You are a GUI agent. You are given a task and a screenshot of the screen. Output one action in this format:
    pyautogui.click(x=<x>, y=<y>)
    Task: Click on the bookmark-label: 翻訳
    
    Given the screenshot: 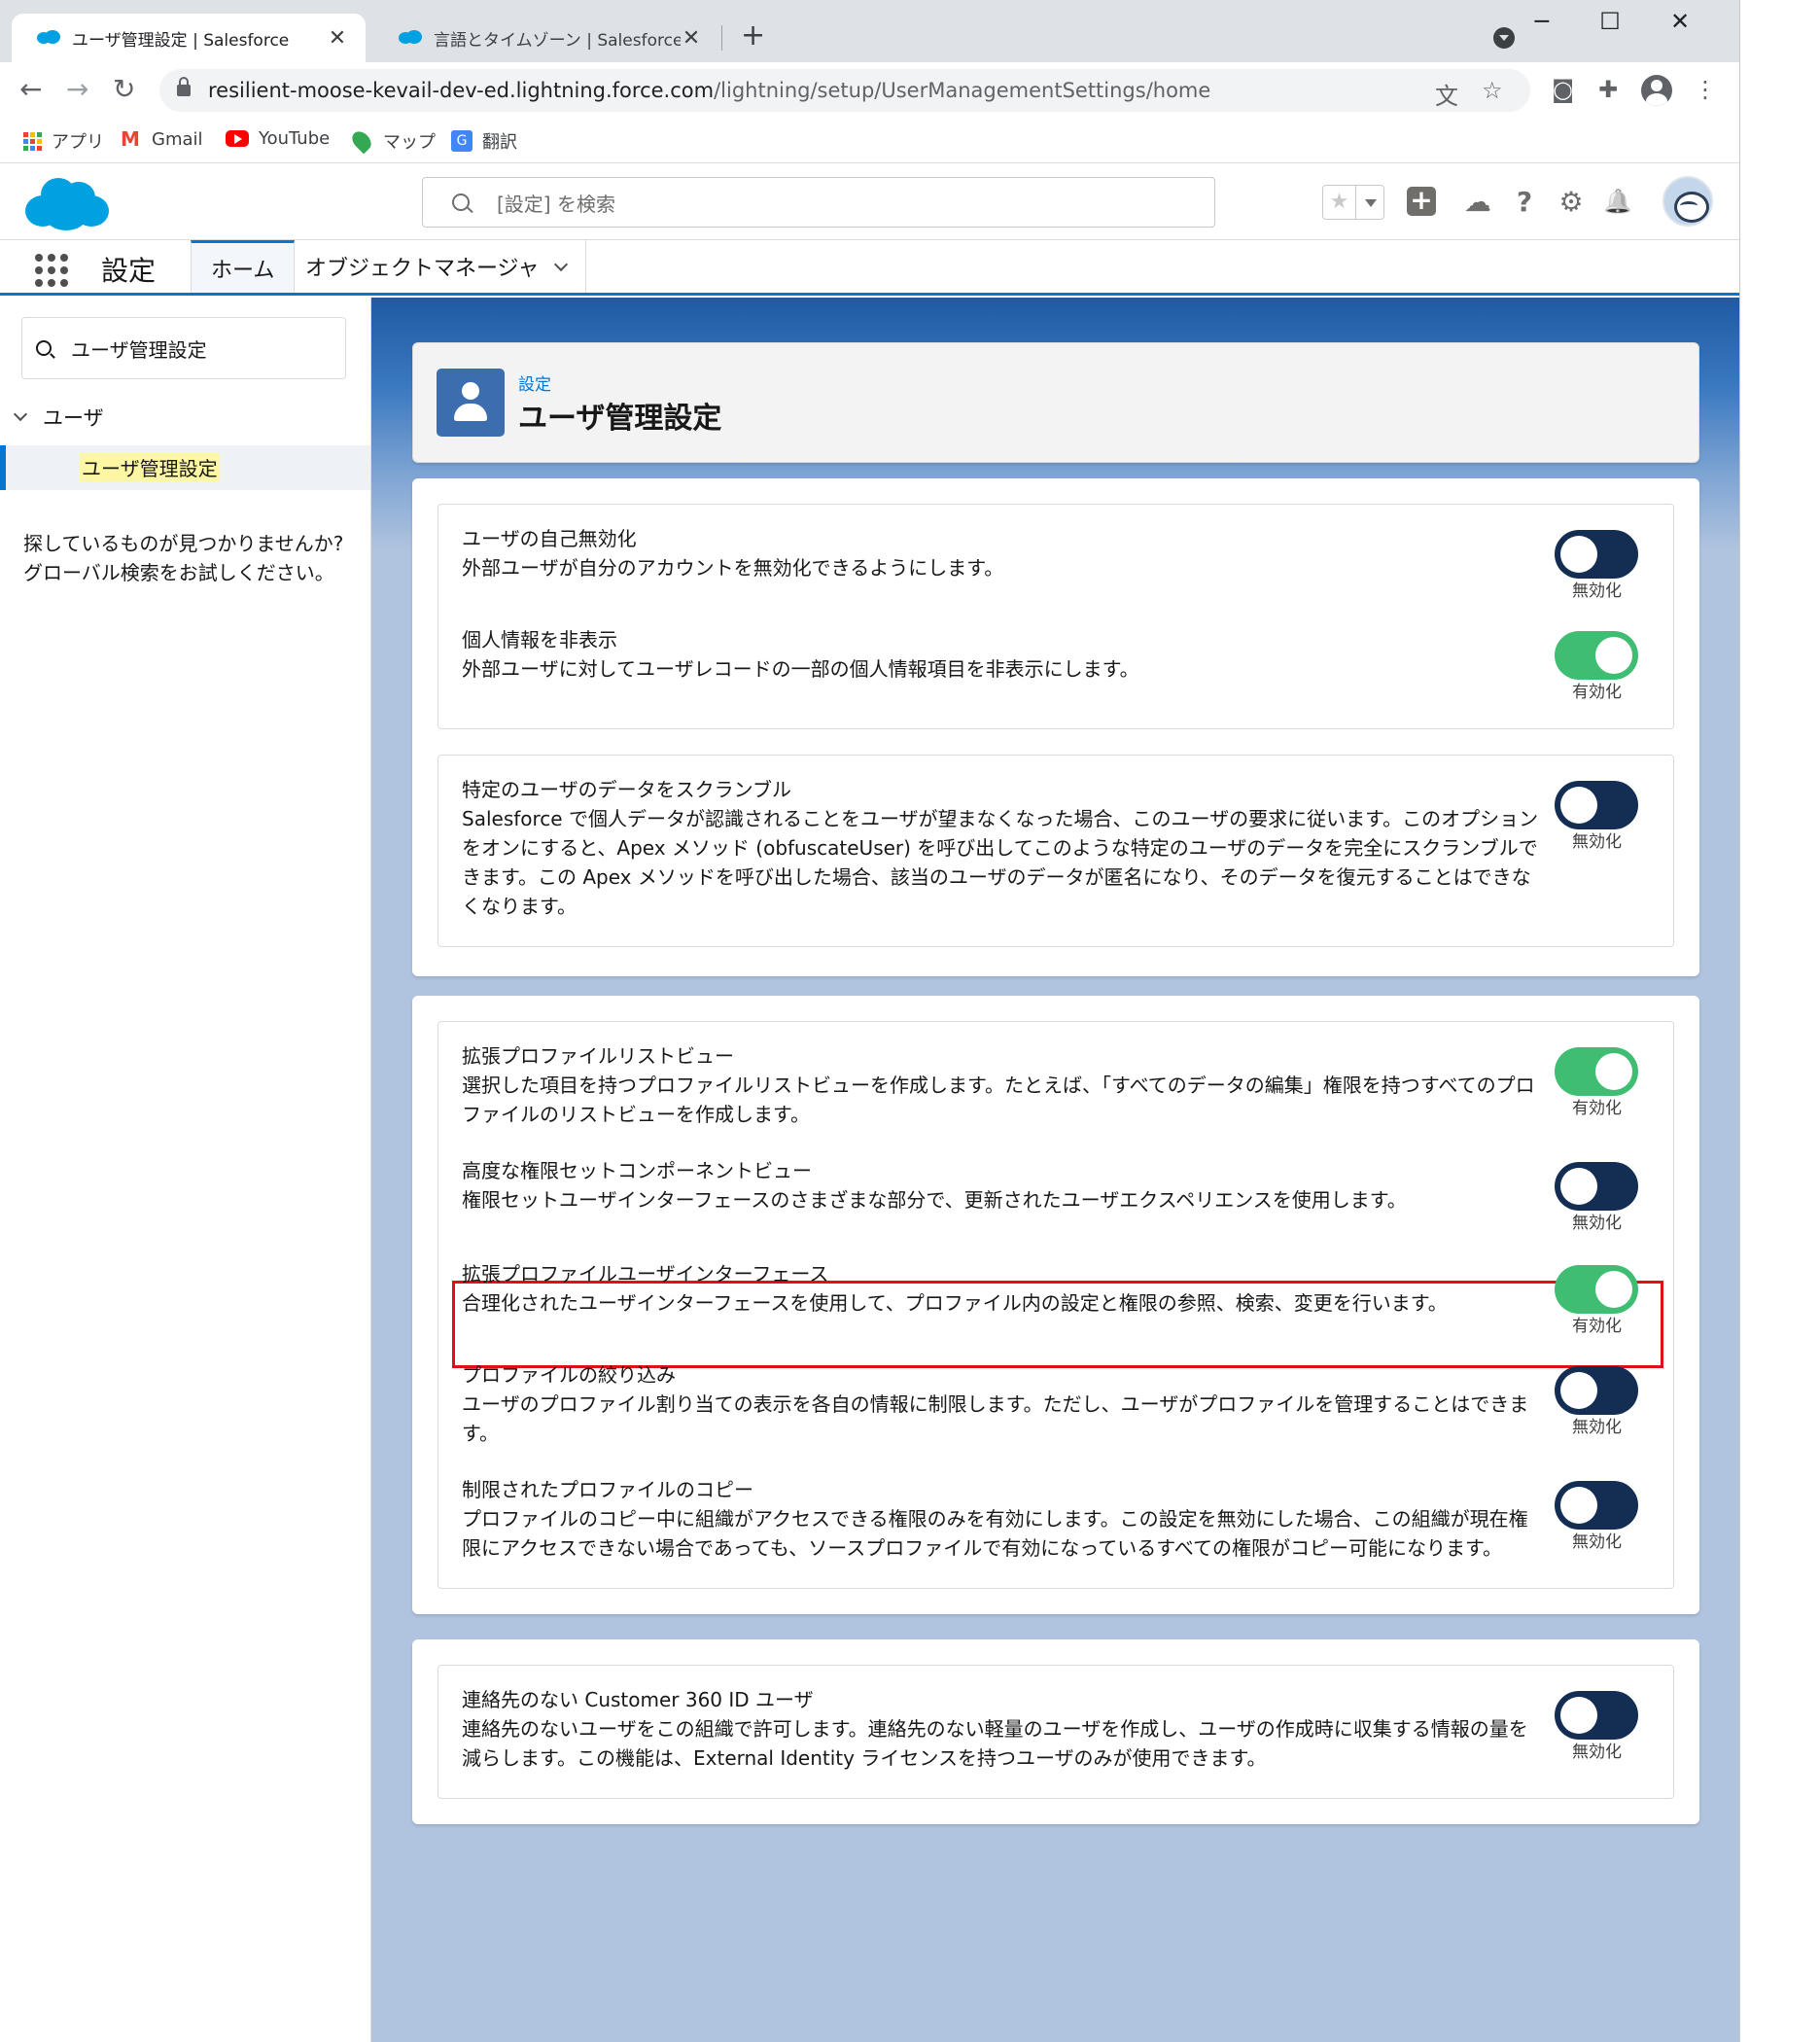 What is the action you would take?
    pyautogui.click(x=499, y=143)
    